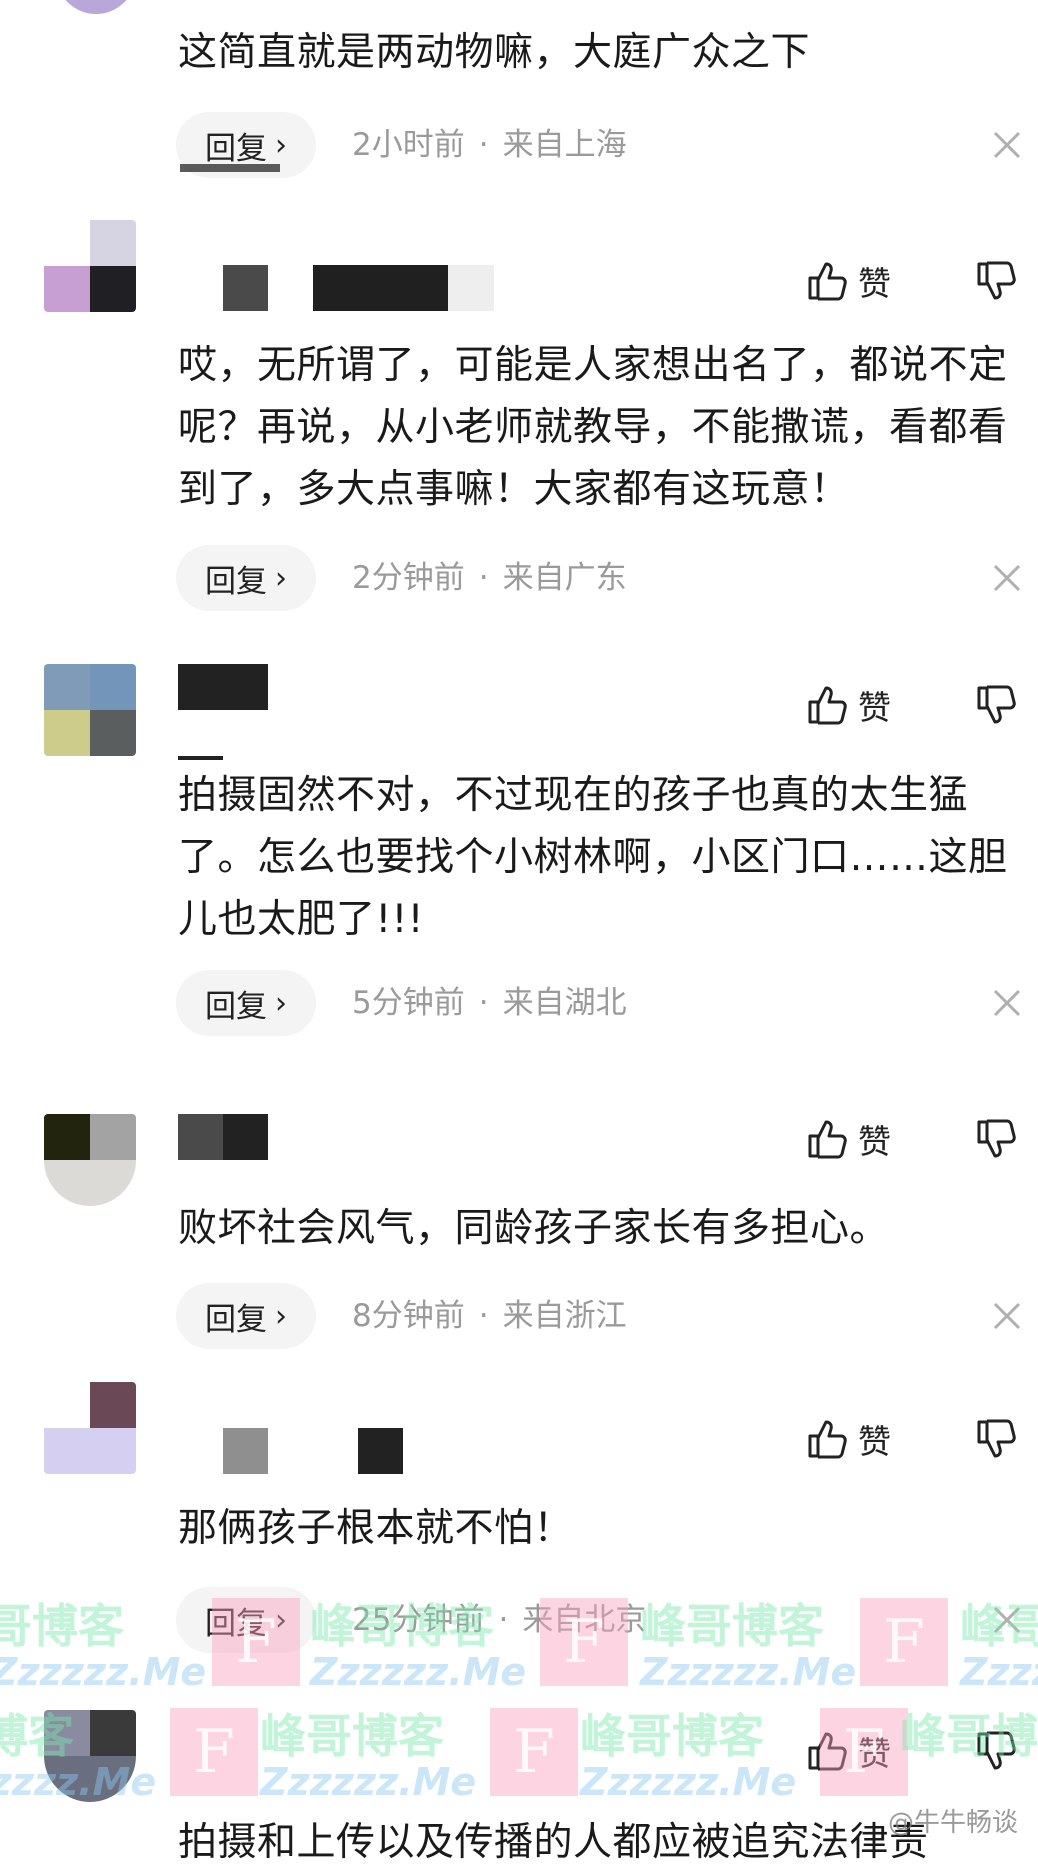  Describe the element at coordinates (564, 145) in the screenshot. I see `comment-location: 来自上海` at that location.